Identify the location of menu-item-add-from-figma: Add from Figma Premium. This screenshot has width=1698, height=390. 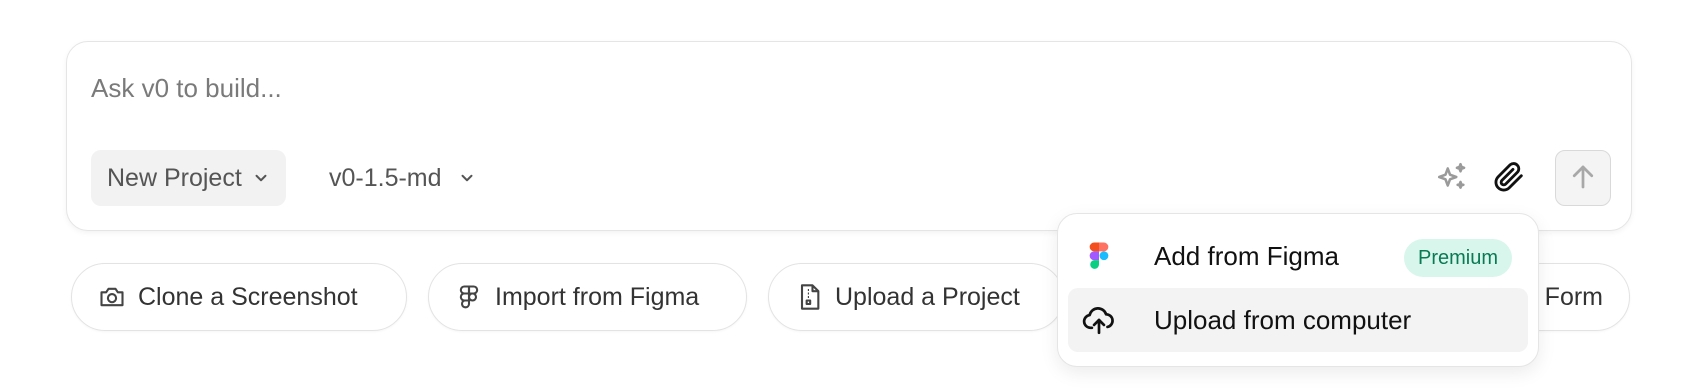
(1298, 256).